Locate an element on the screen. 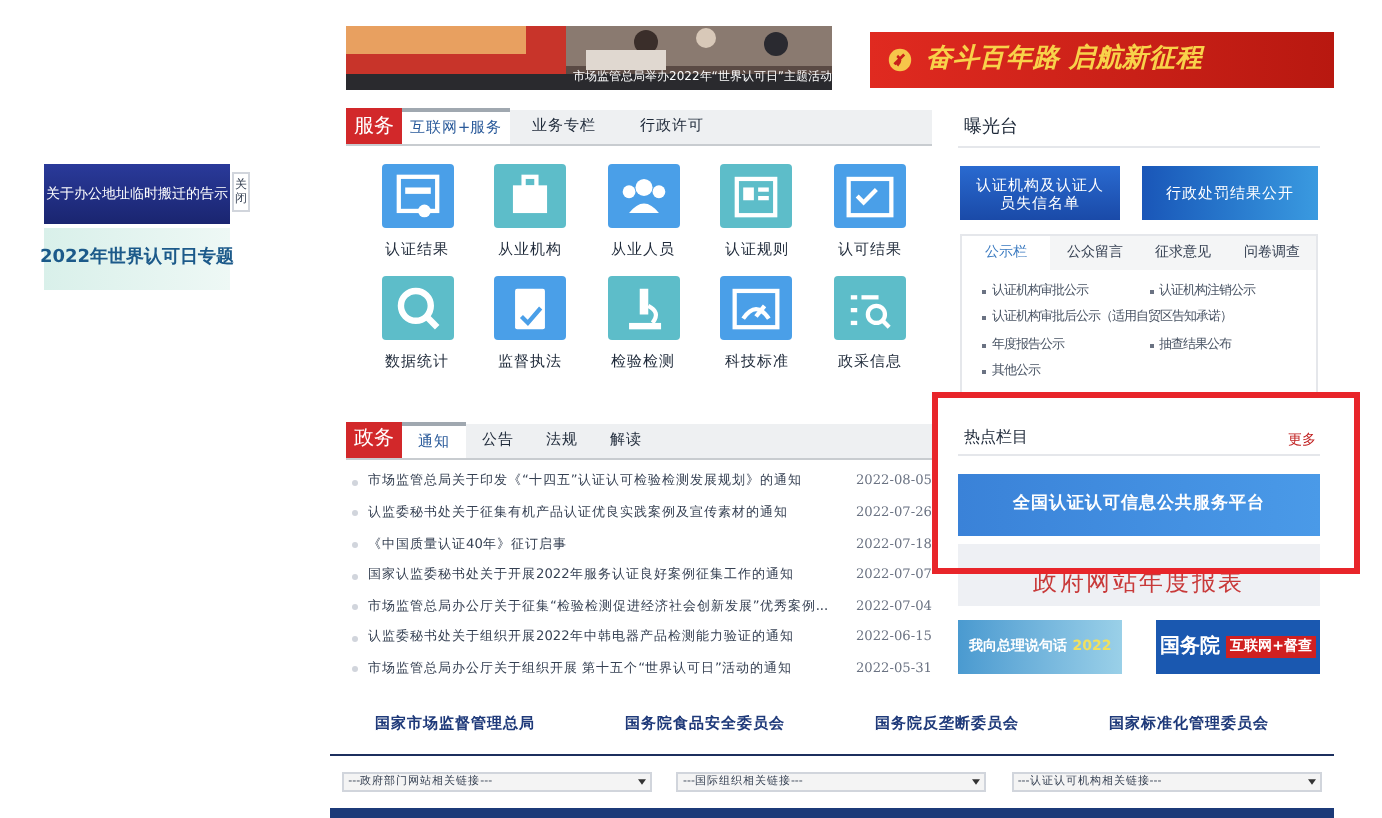 The image size is (1382, 818). notice-link: 2022年世界认可日专题 is located at coordinates (137, 259).